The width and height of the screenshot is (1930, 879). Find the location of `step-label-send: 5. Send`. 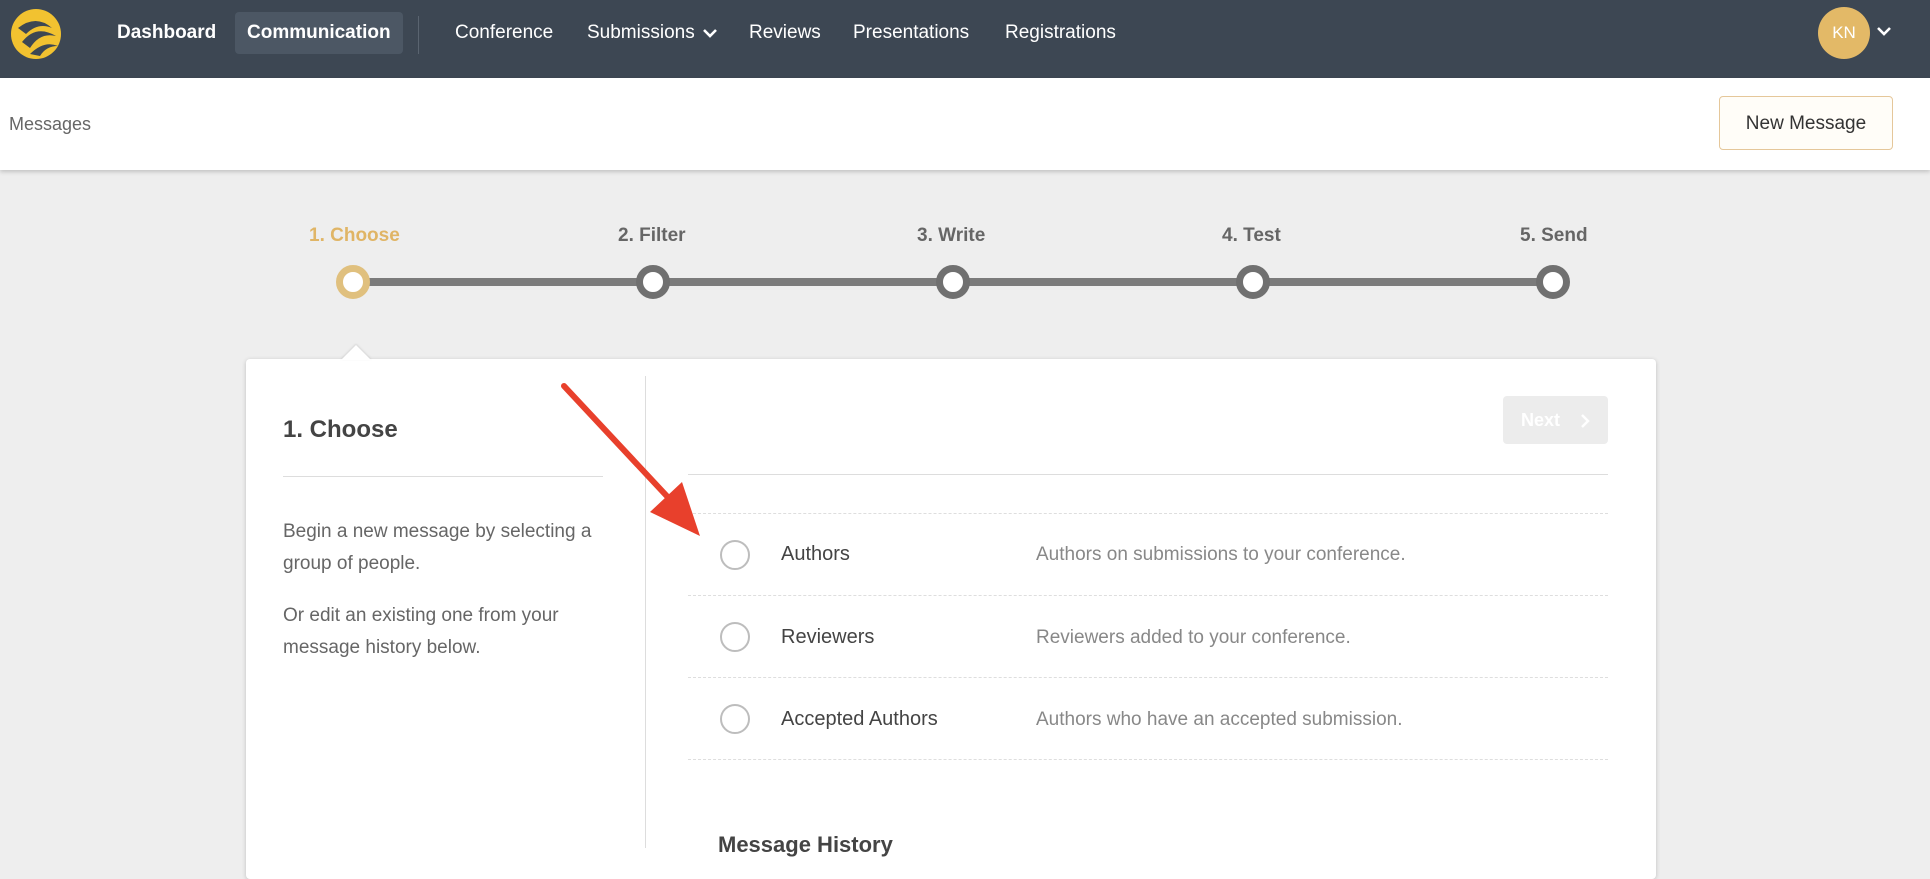

step-label-send: 5. Send is located at coordinates (1554, 236).